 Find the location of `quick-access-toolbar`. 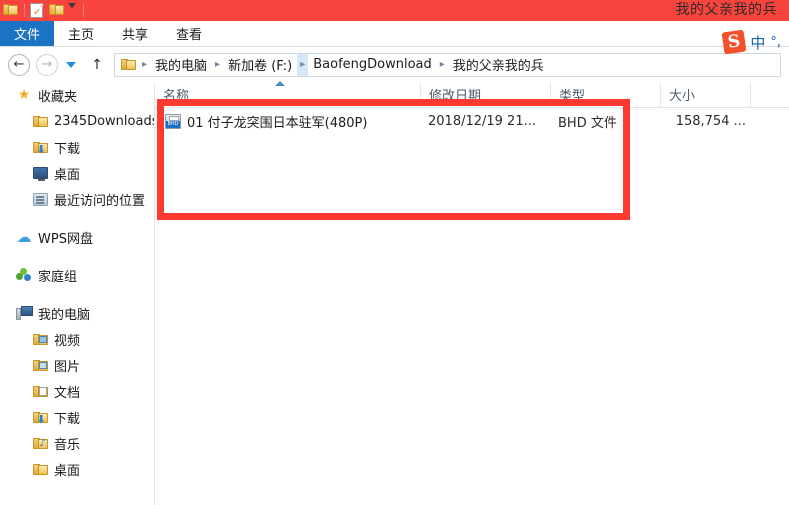

quick-access-toolbar is located at coordinates (43, 10).